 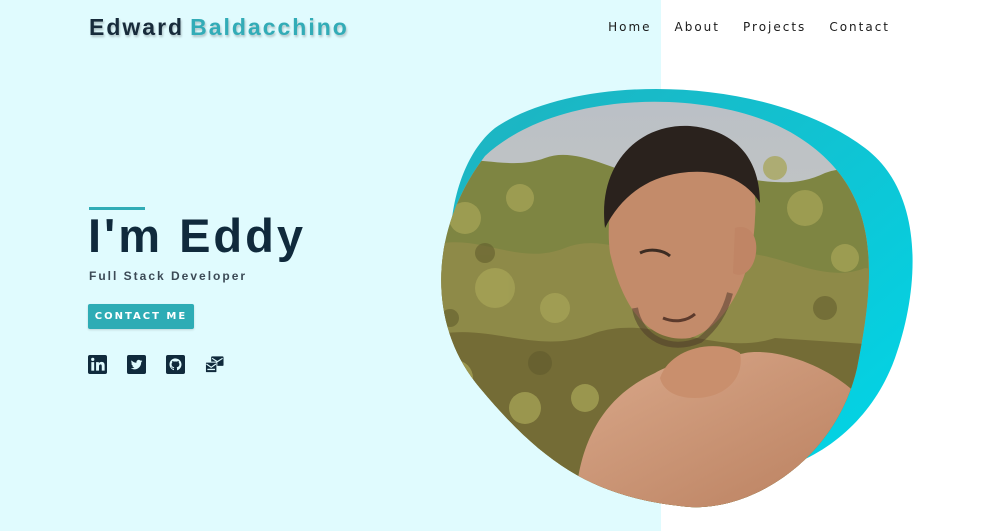 I want to click on main-nav: Home About Projects Contact, so click(x=749, y=27).